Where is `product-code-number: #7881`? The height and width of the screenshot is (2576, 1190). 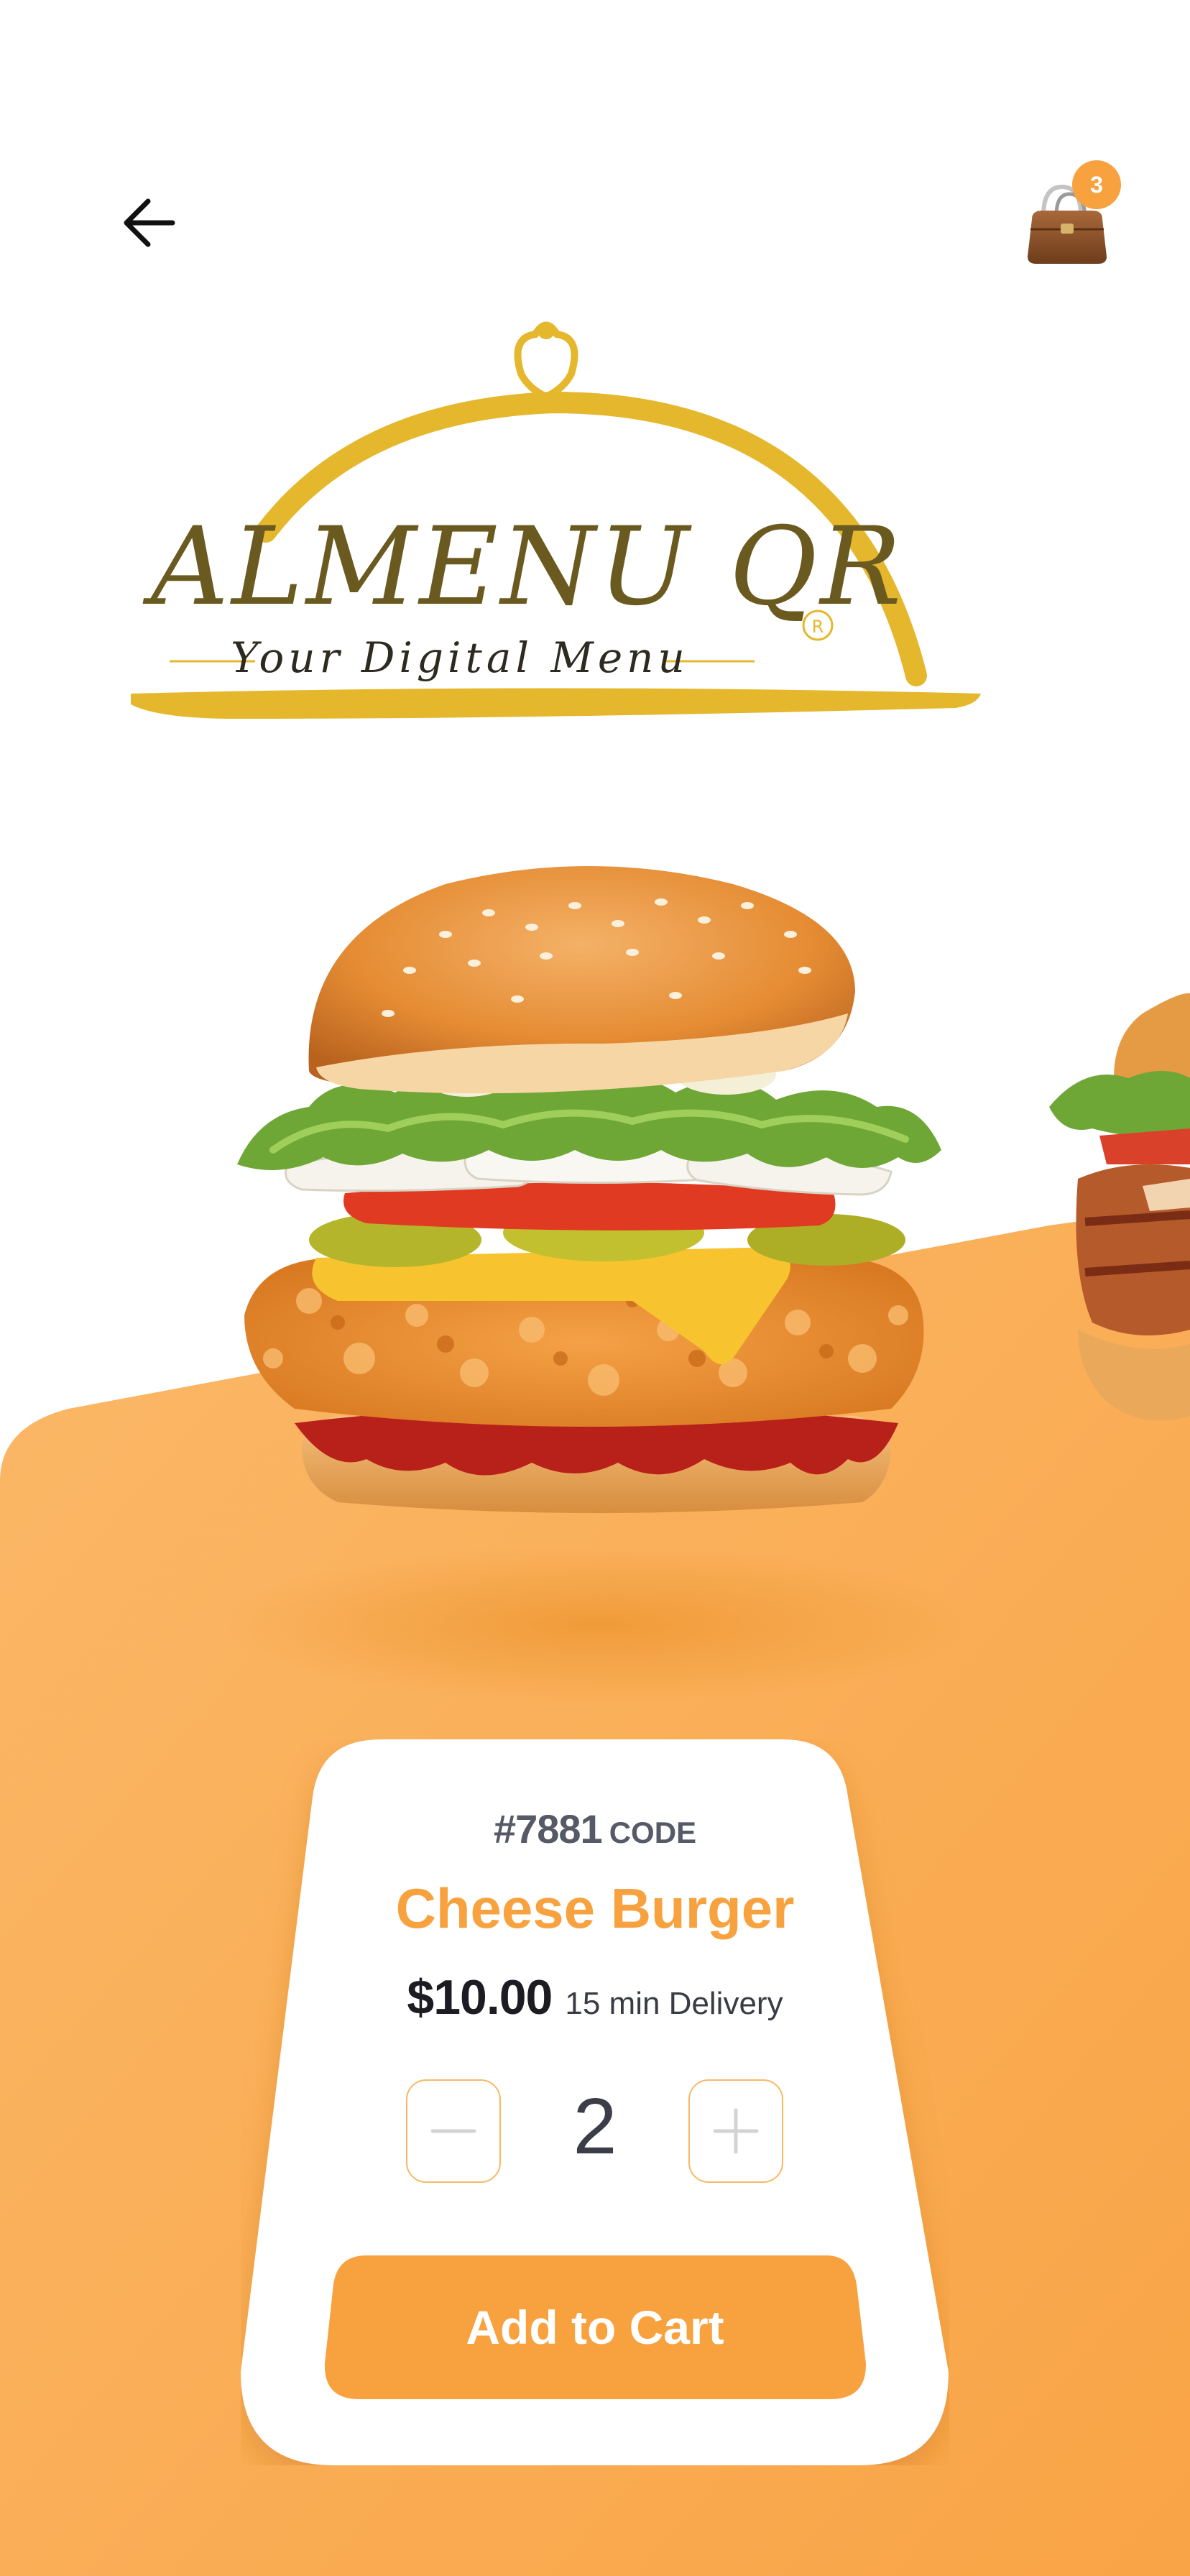
product-code-number: #7881 is located at coordinates (548, 1829).